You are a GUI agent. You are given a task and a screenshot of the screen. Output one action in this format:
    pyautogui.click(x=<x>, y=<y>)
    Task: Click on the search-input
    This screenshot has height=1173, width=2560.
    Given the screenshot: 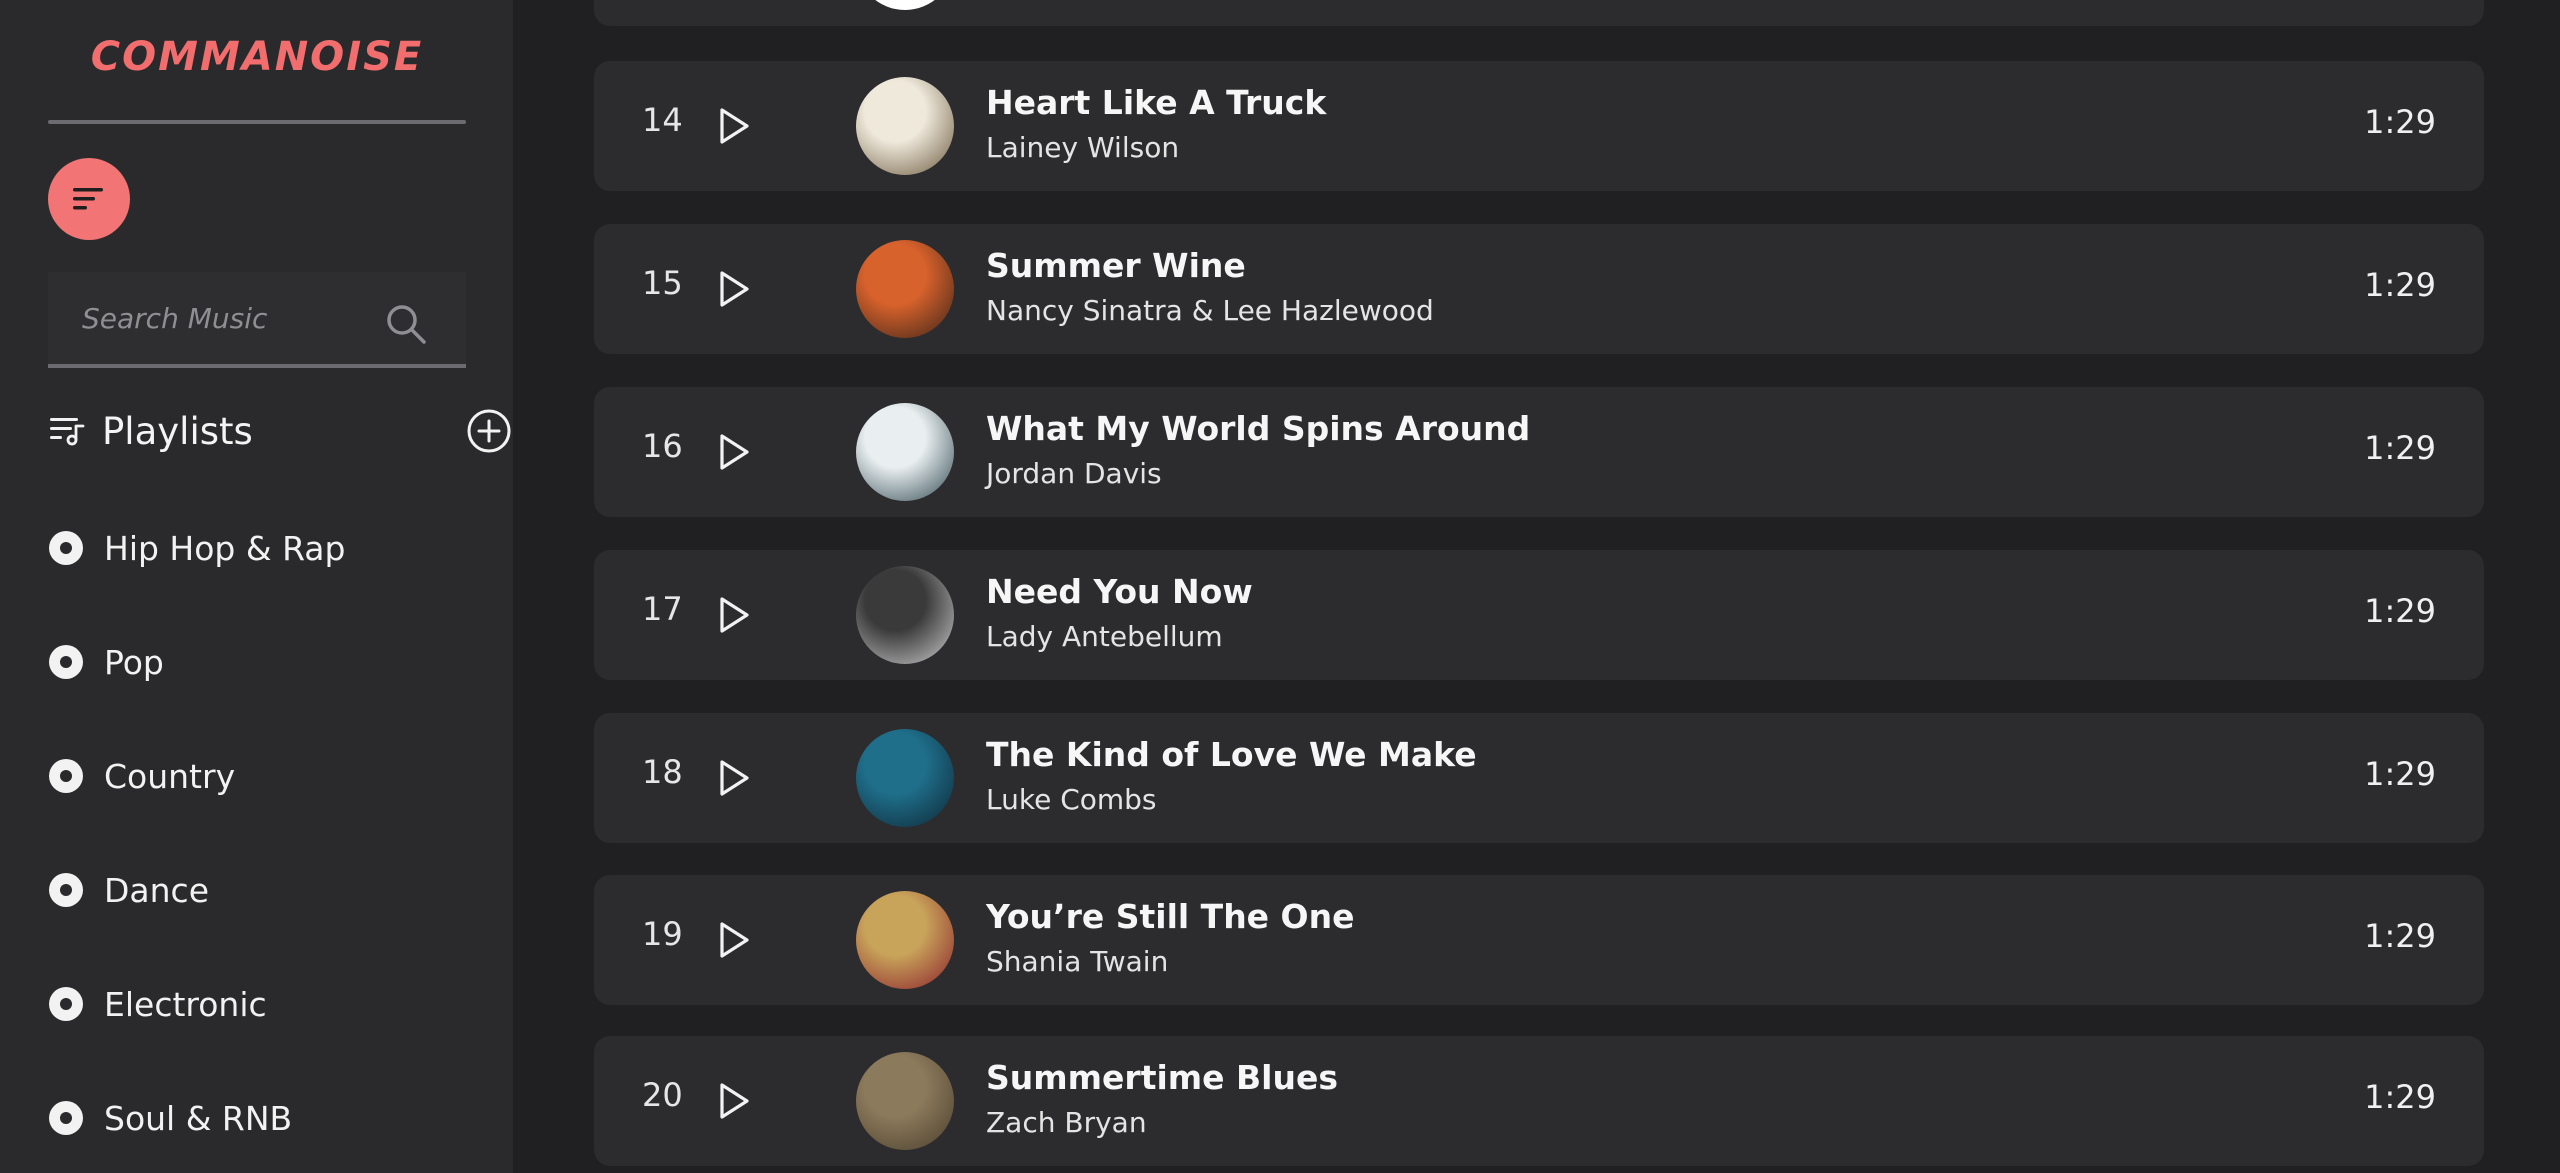 What is the action you would take?
    pyautogui.click(x=232, y=318)
    